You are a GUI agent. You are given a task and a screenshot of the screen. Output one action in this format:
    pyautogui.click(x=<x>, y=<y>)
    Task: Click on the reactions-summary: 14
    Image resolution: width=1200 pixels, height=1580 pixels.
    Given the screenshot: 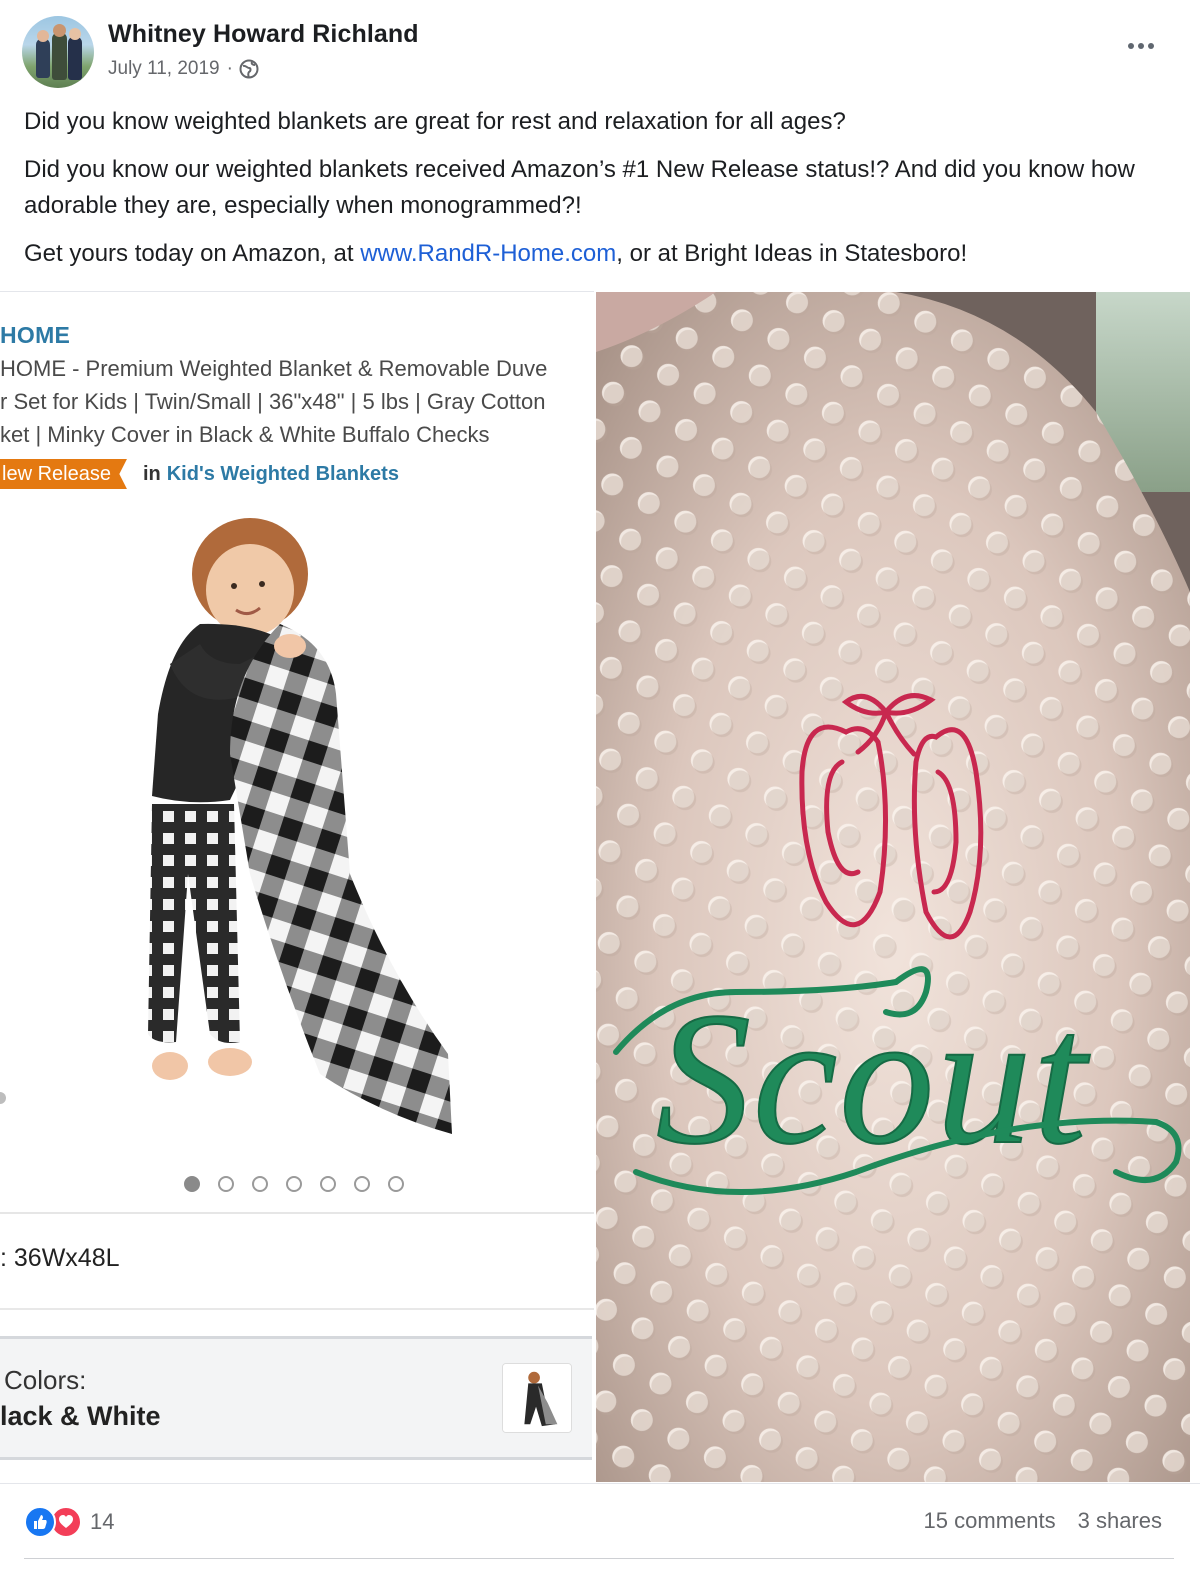 What is the action you would take?
    pyautogui.click(x=69, y=1522)
    